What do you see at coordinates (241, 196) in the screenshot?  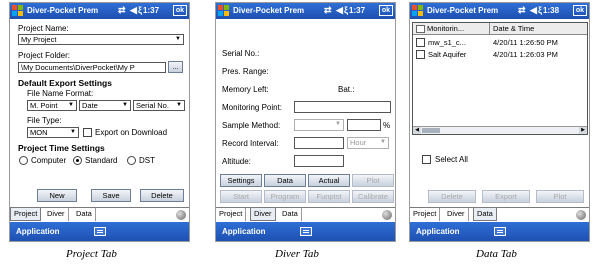 I see `start-button: Start` at bounding box center [241, 196].